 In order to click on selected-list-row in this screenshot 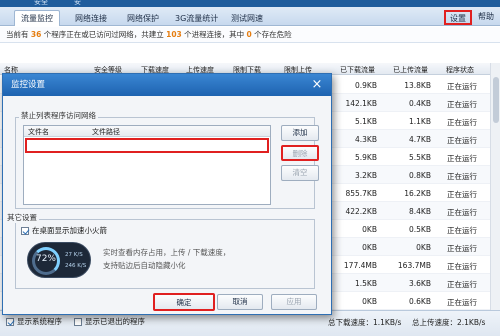, I will do `click(147, 145)`.